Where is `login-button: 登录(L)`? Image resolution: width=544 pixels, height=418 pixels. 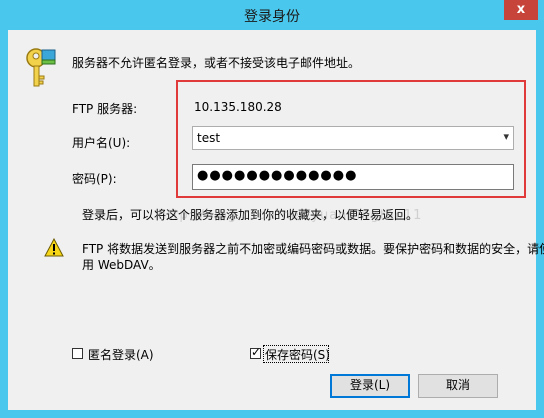
login-button: 登录(L) is located at coordinates (370, 386).